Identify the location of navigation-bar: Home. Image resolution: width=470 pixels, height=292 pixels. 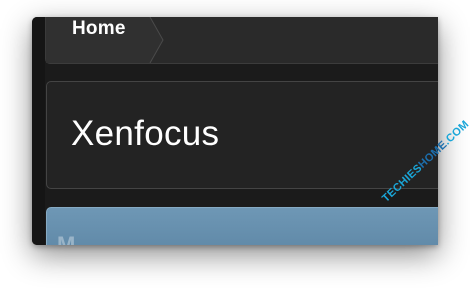
(241, 40).